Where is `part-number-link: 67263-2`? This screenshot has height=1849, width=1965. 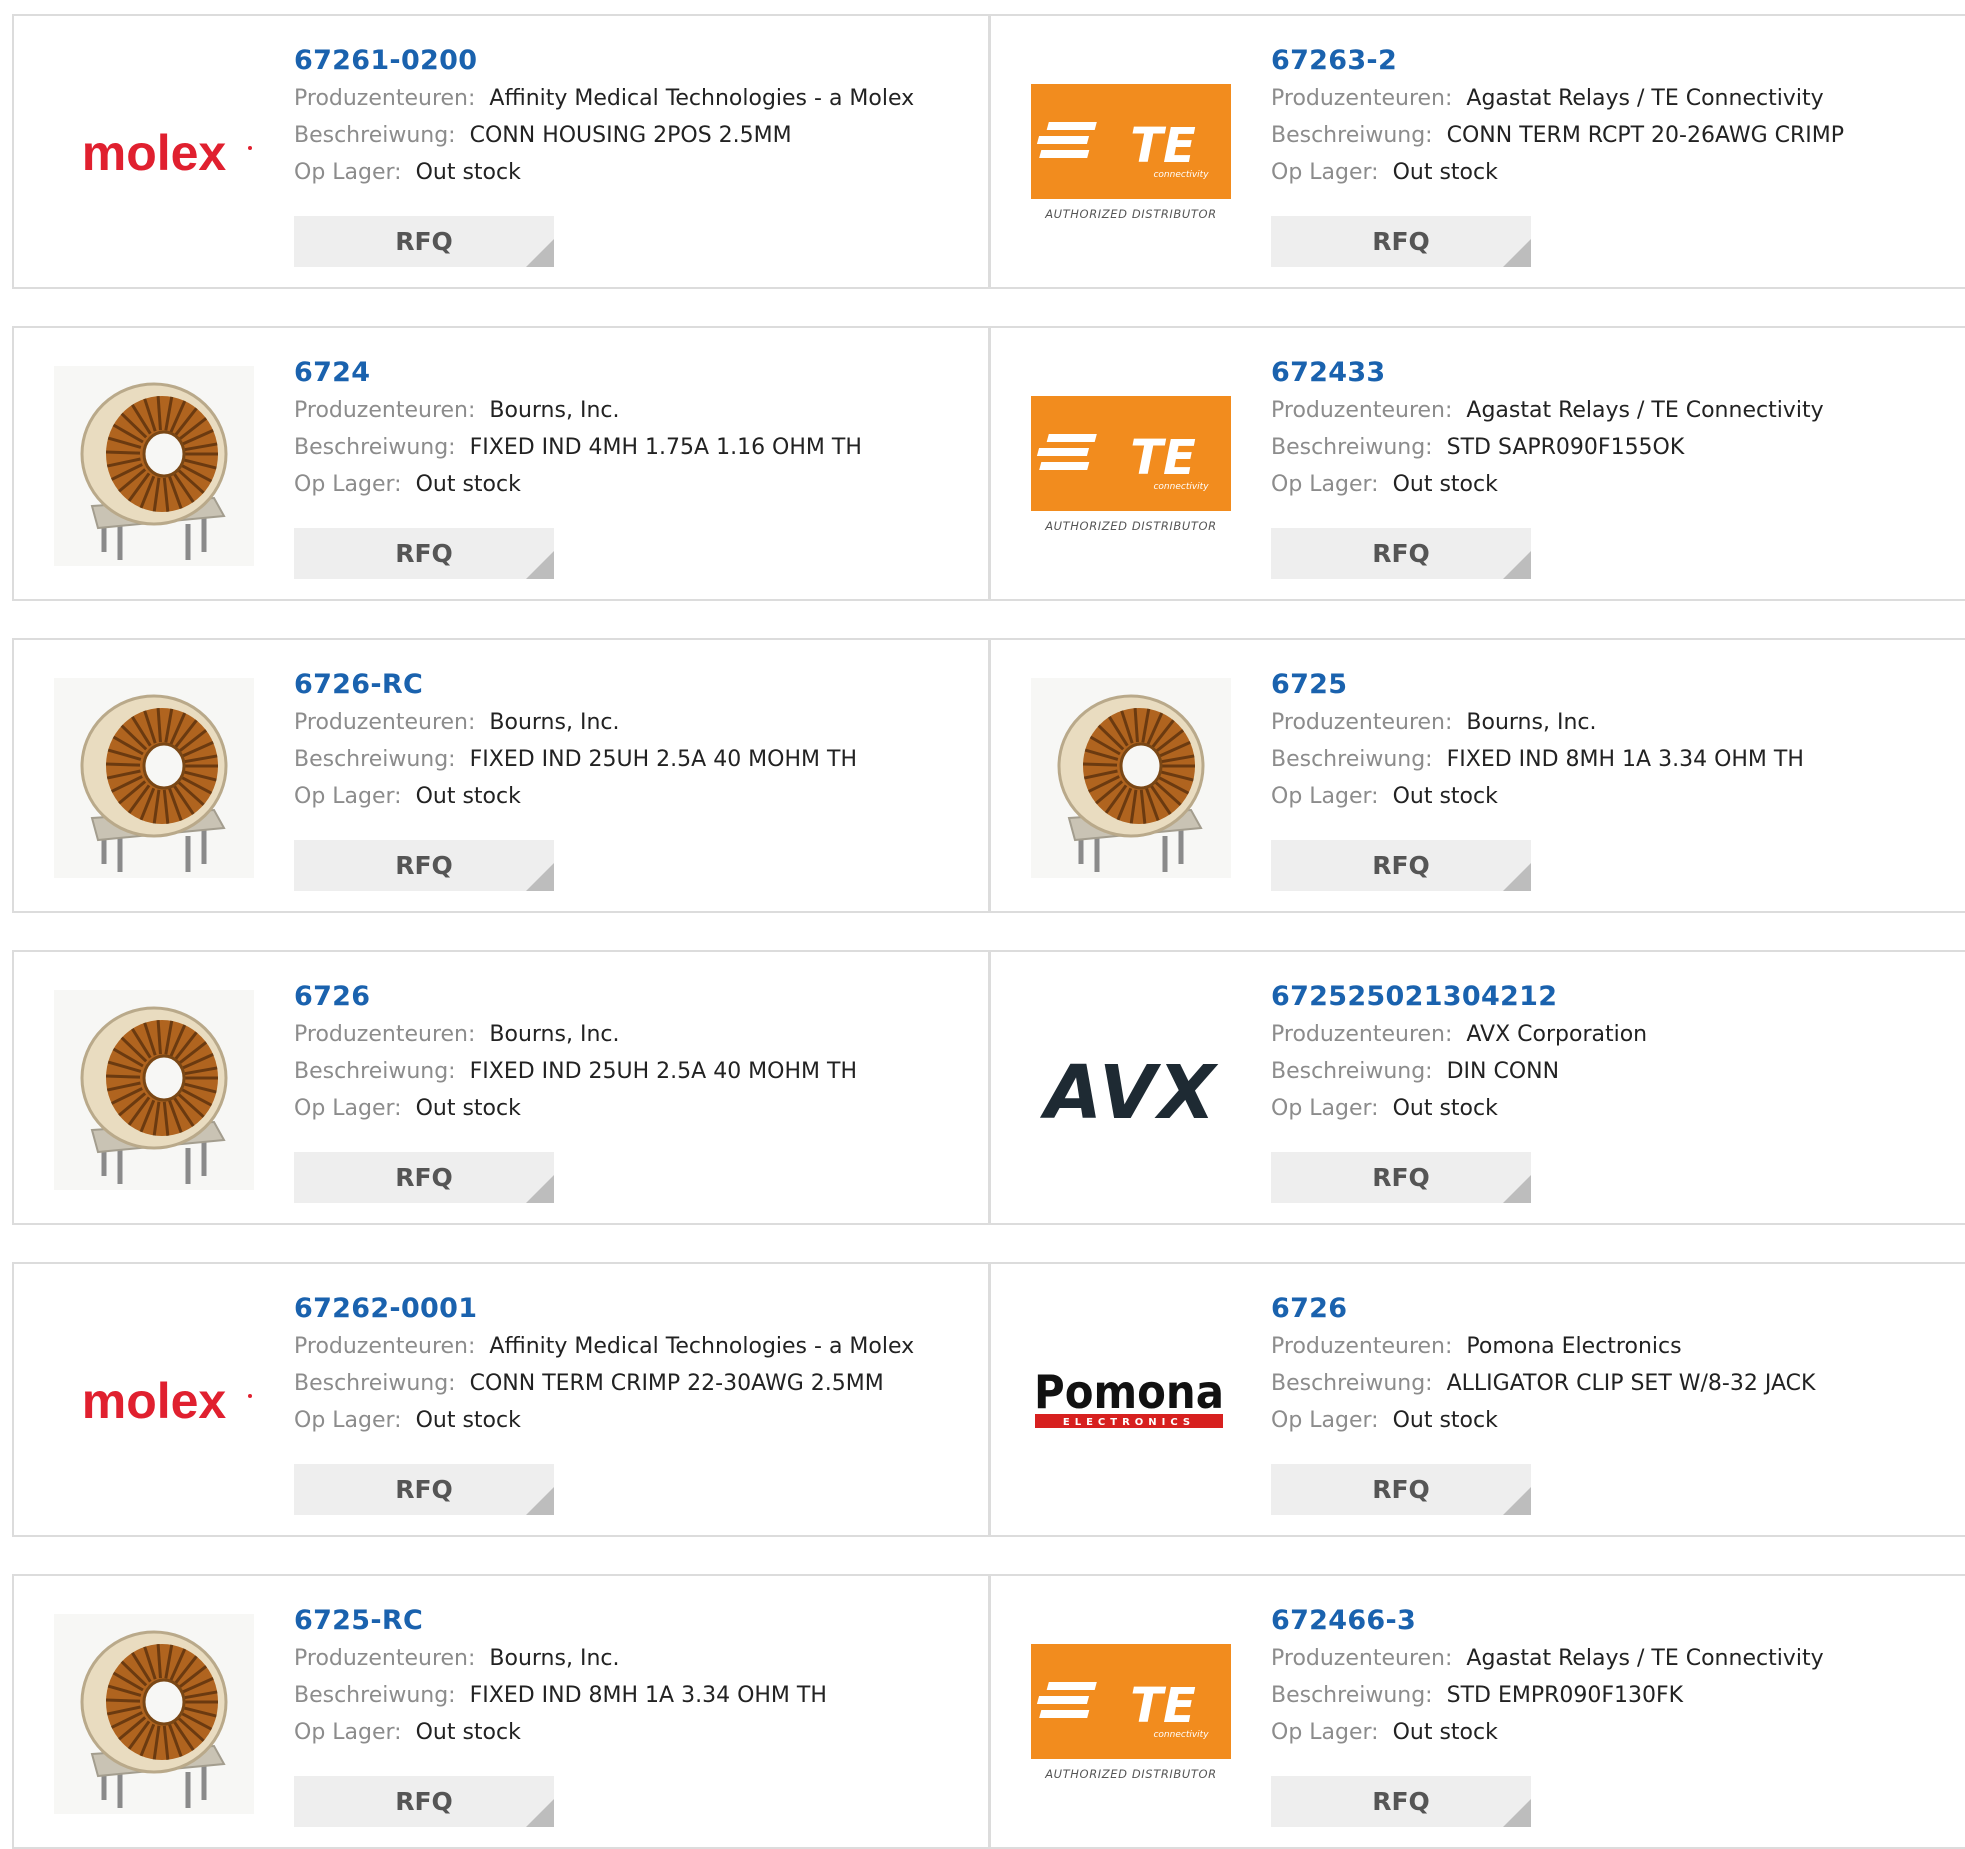 part-number-link: 67263-2 is located at coordinates (1613, 61).